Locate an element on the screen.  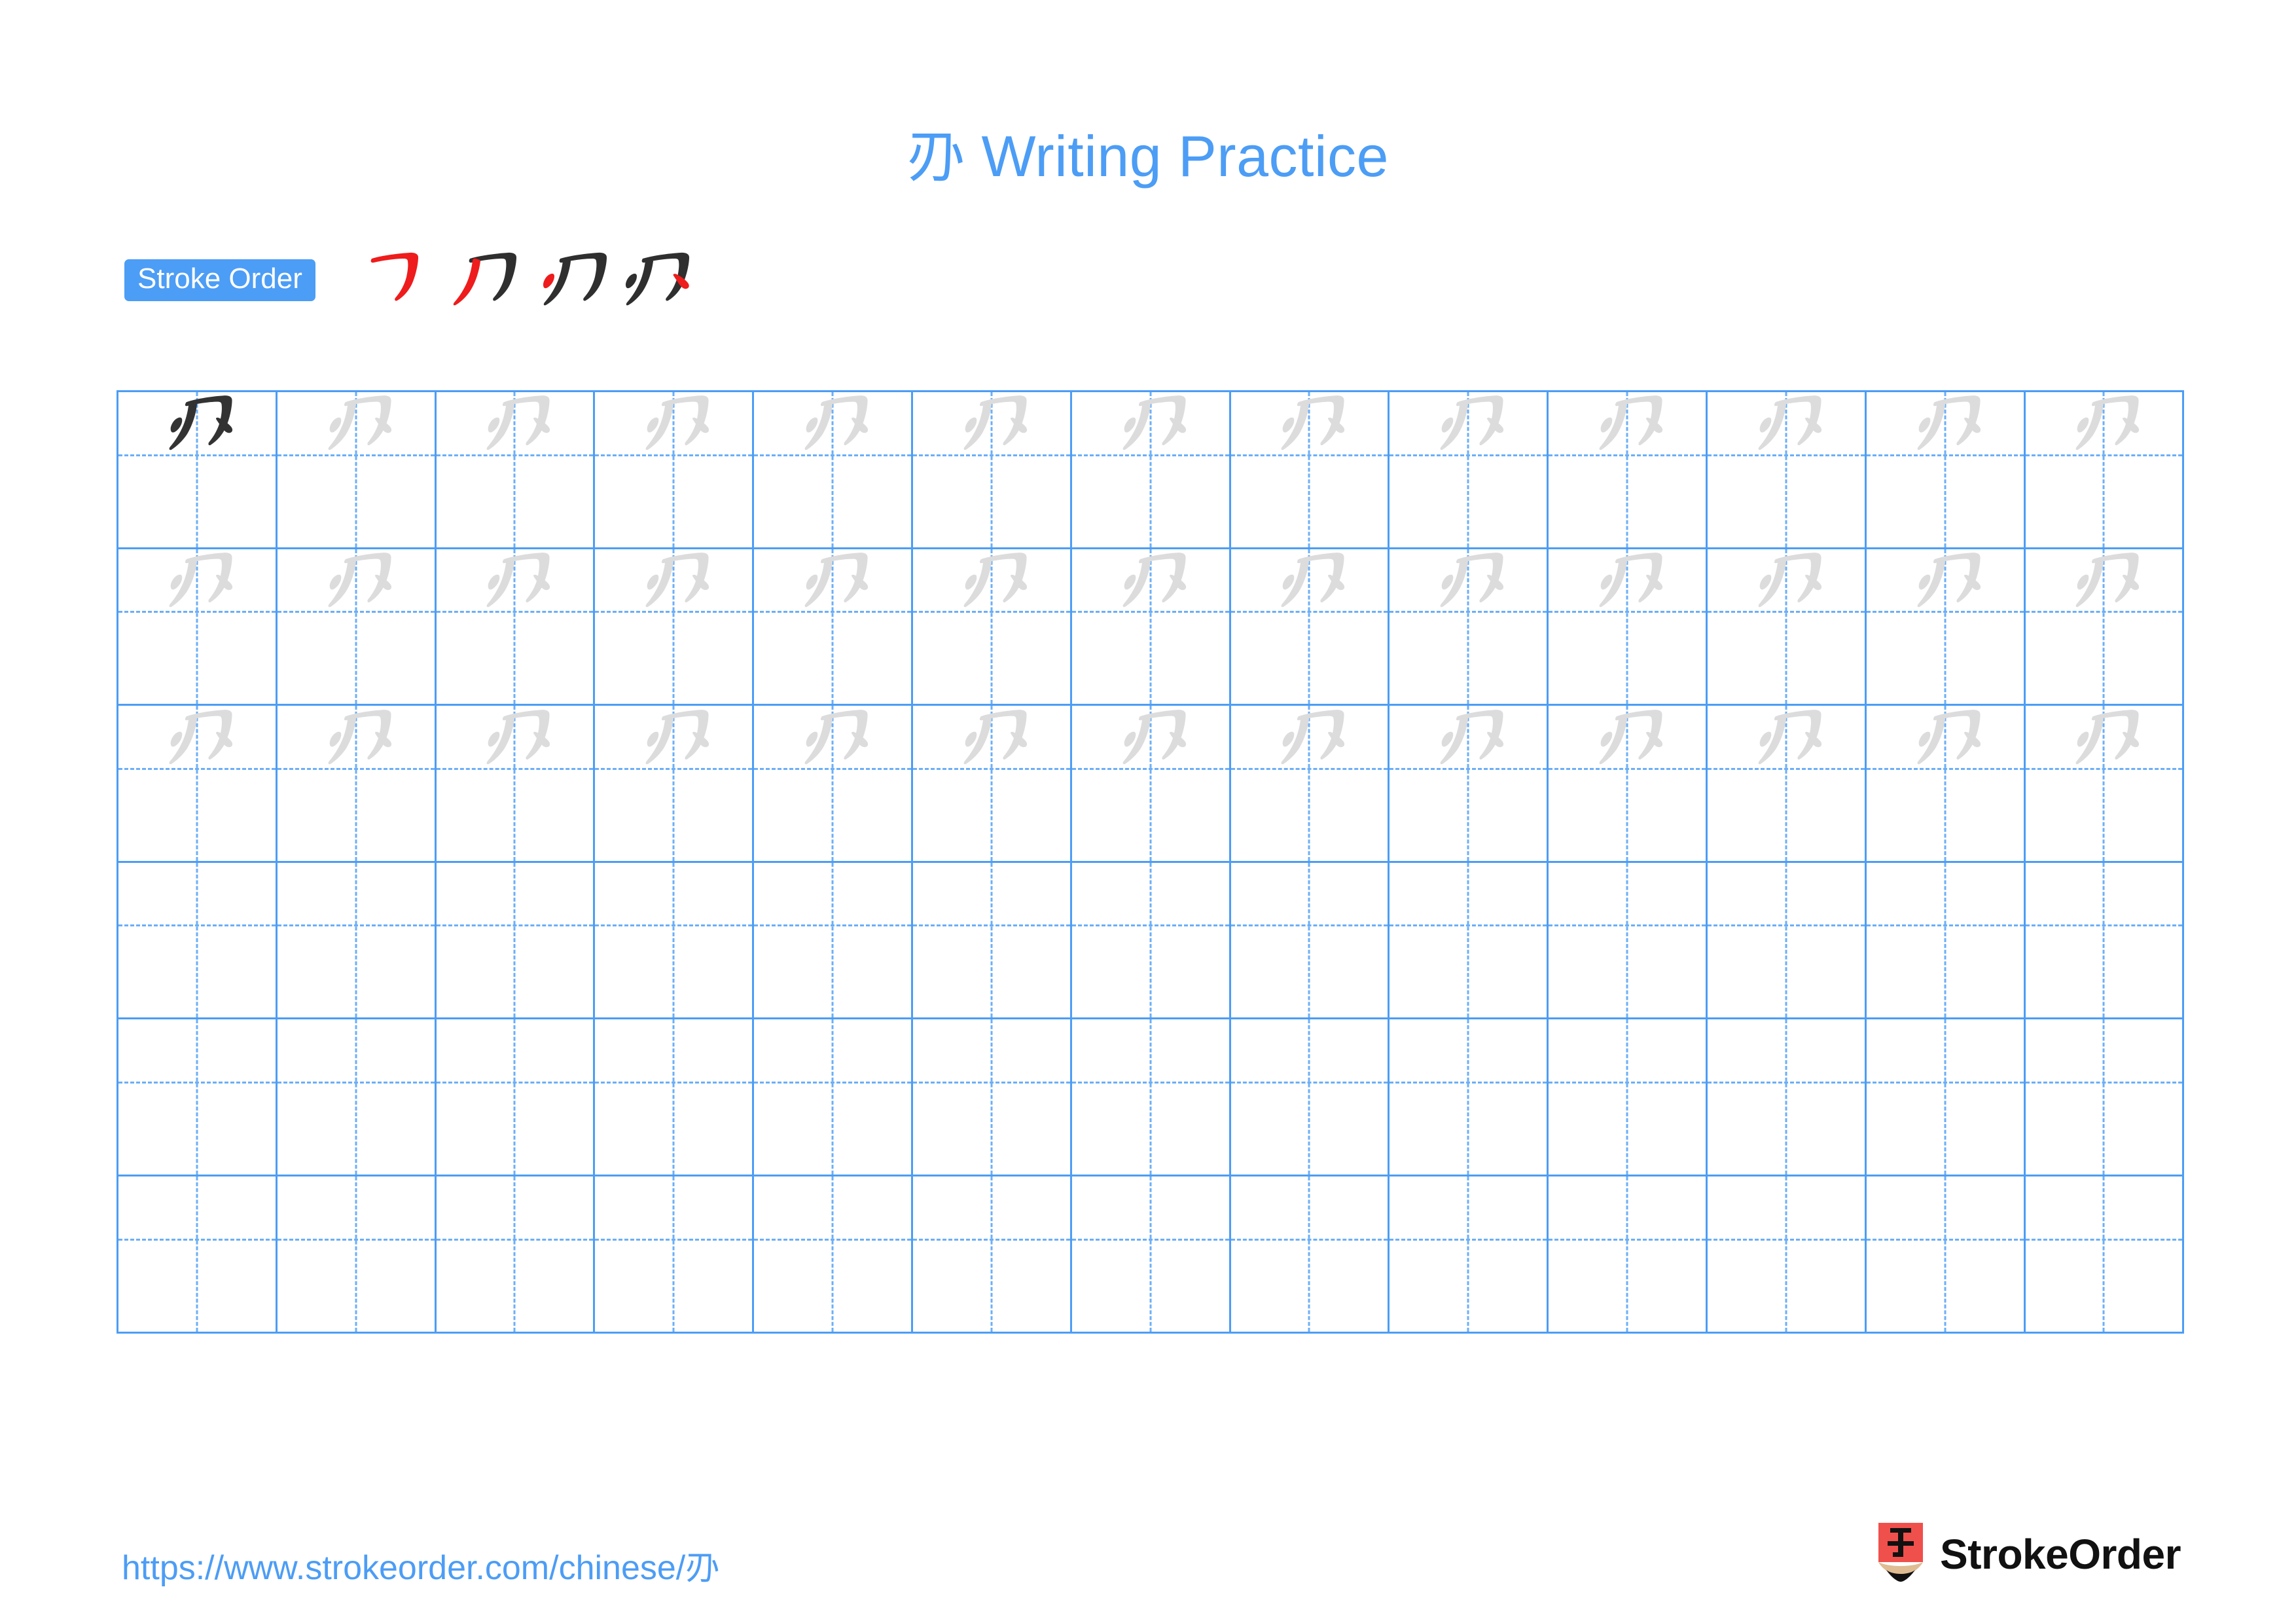
practice-grid-row is located at coordinates (1151, 1254).